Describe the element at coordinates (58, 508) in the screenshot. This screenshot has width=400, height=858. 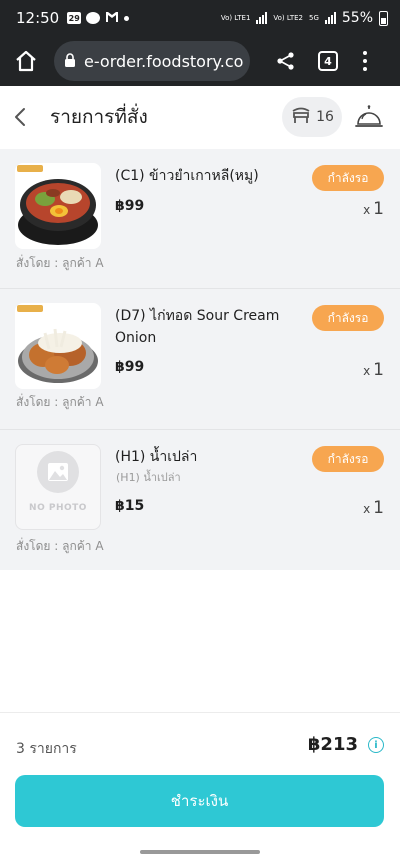
I see `no-photo-label: NO PHOTO` at that location.